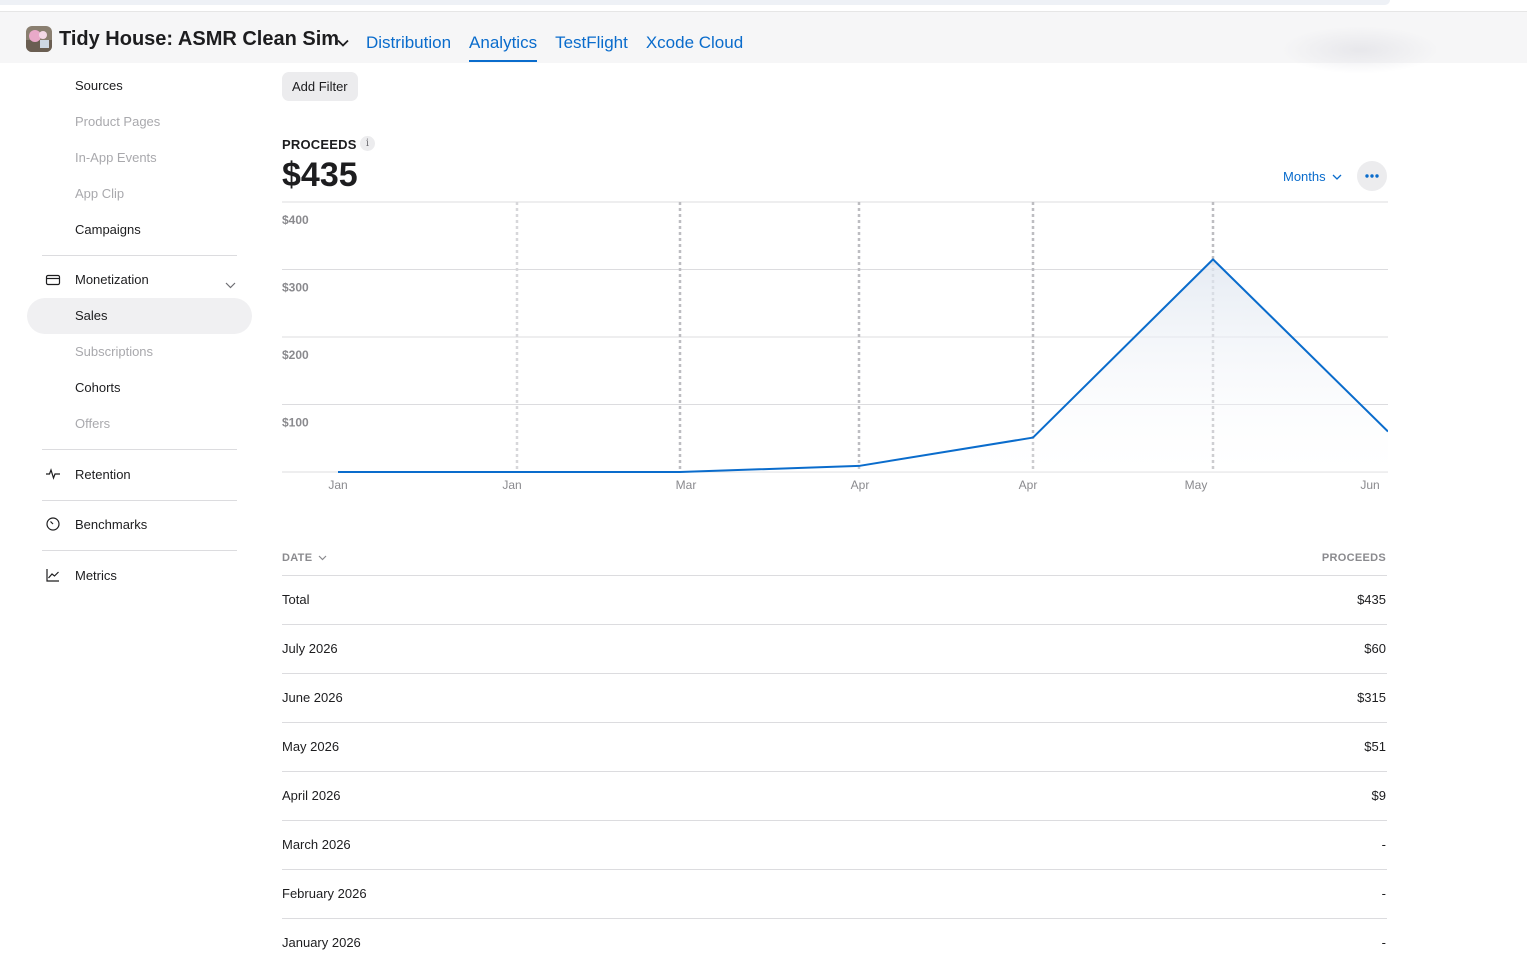  Describe the element at coordinates (1360, 50) in the screenshot. I see `header-decoration` at that location.